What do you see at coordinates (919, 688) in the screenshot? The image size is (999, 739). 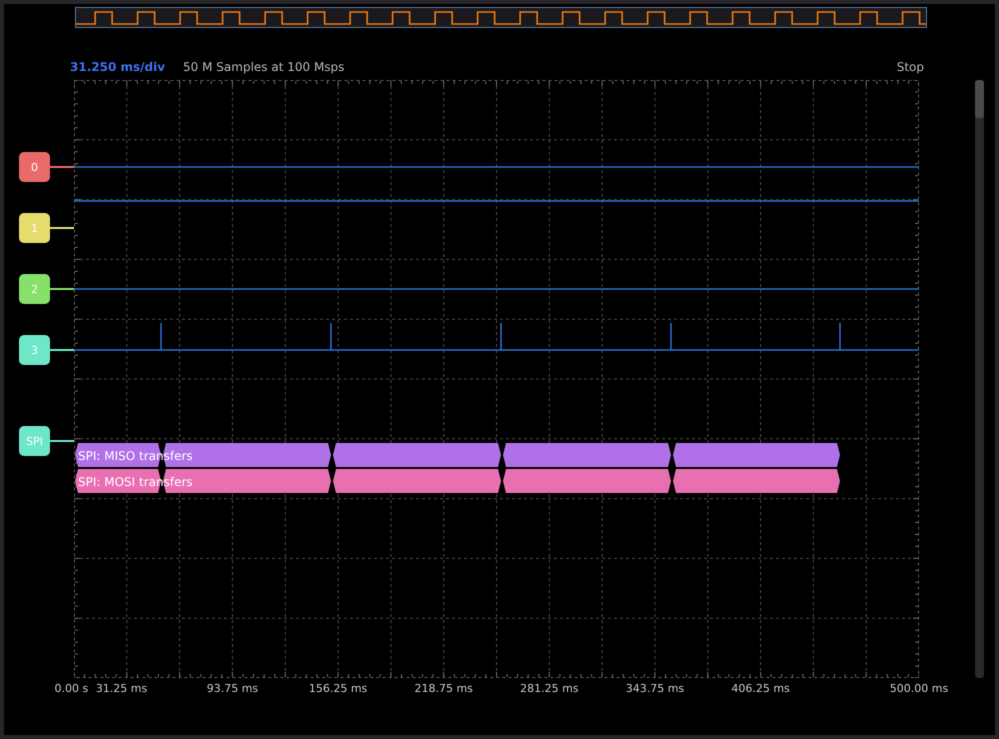 I see `time-tick-label: 500.00 ms` at bounding box center [919, 688].